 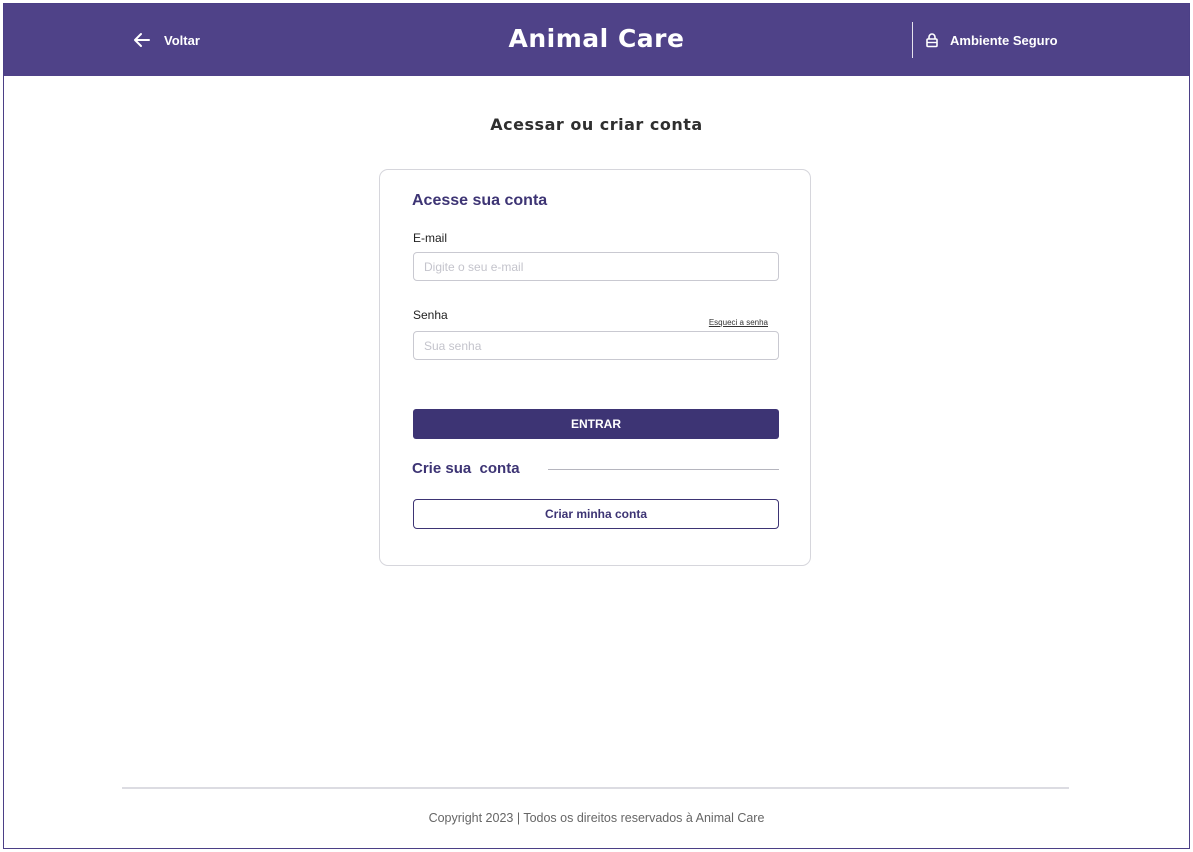 I want to click on footer-divider, so click(x=595, y=788).